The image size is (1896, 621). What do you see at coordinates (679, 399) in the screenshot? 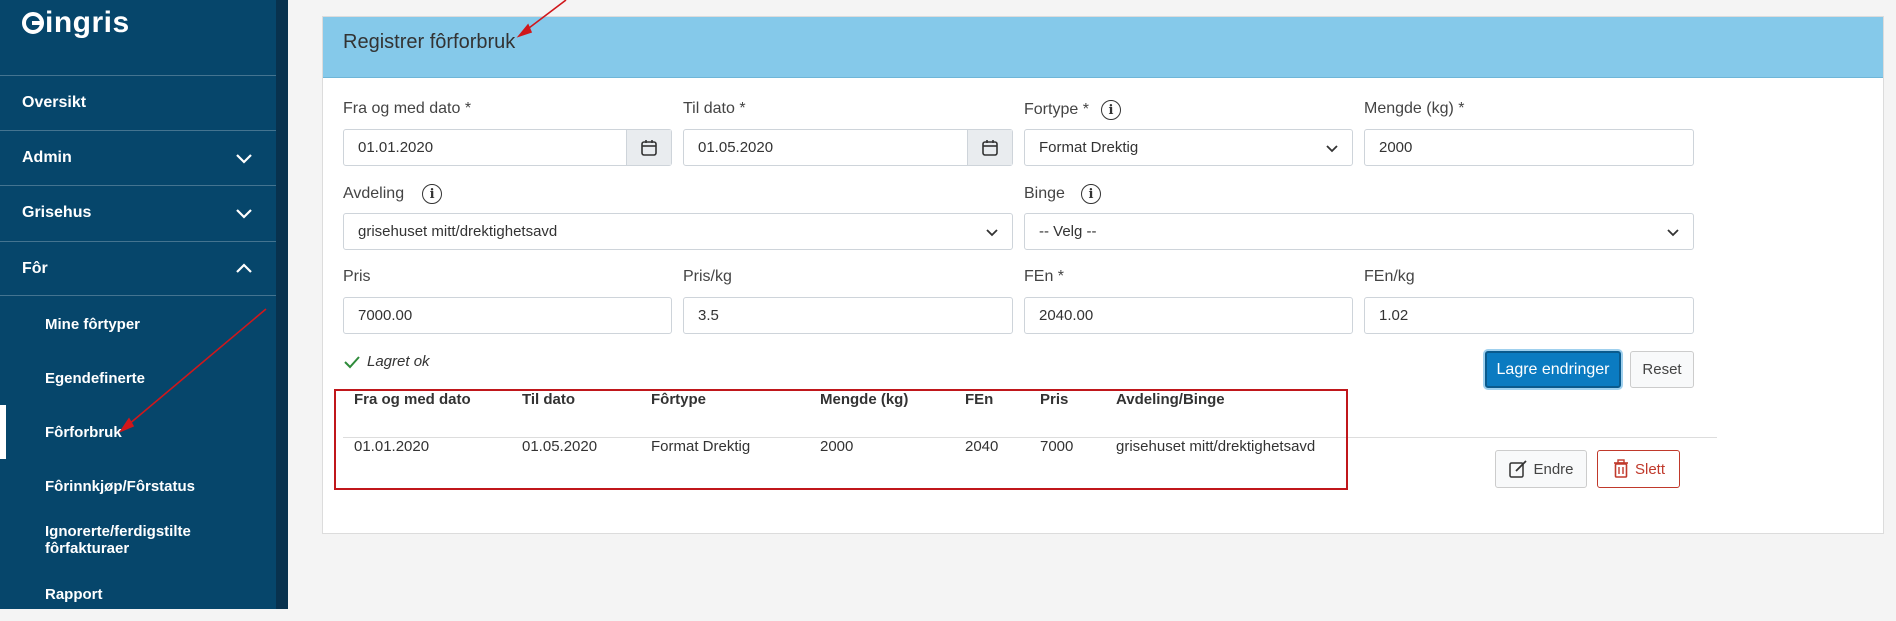
I see `column-header: Fôrtype` at bounding box center [679, 399].